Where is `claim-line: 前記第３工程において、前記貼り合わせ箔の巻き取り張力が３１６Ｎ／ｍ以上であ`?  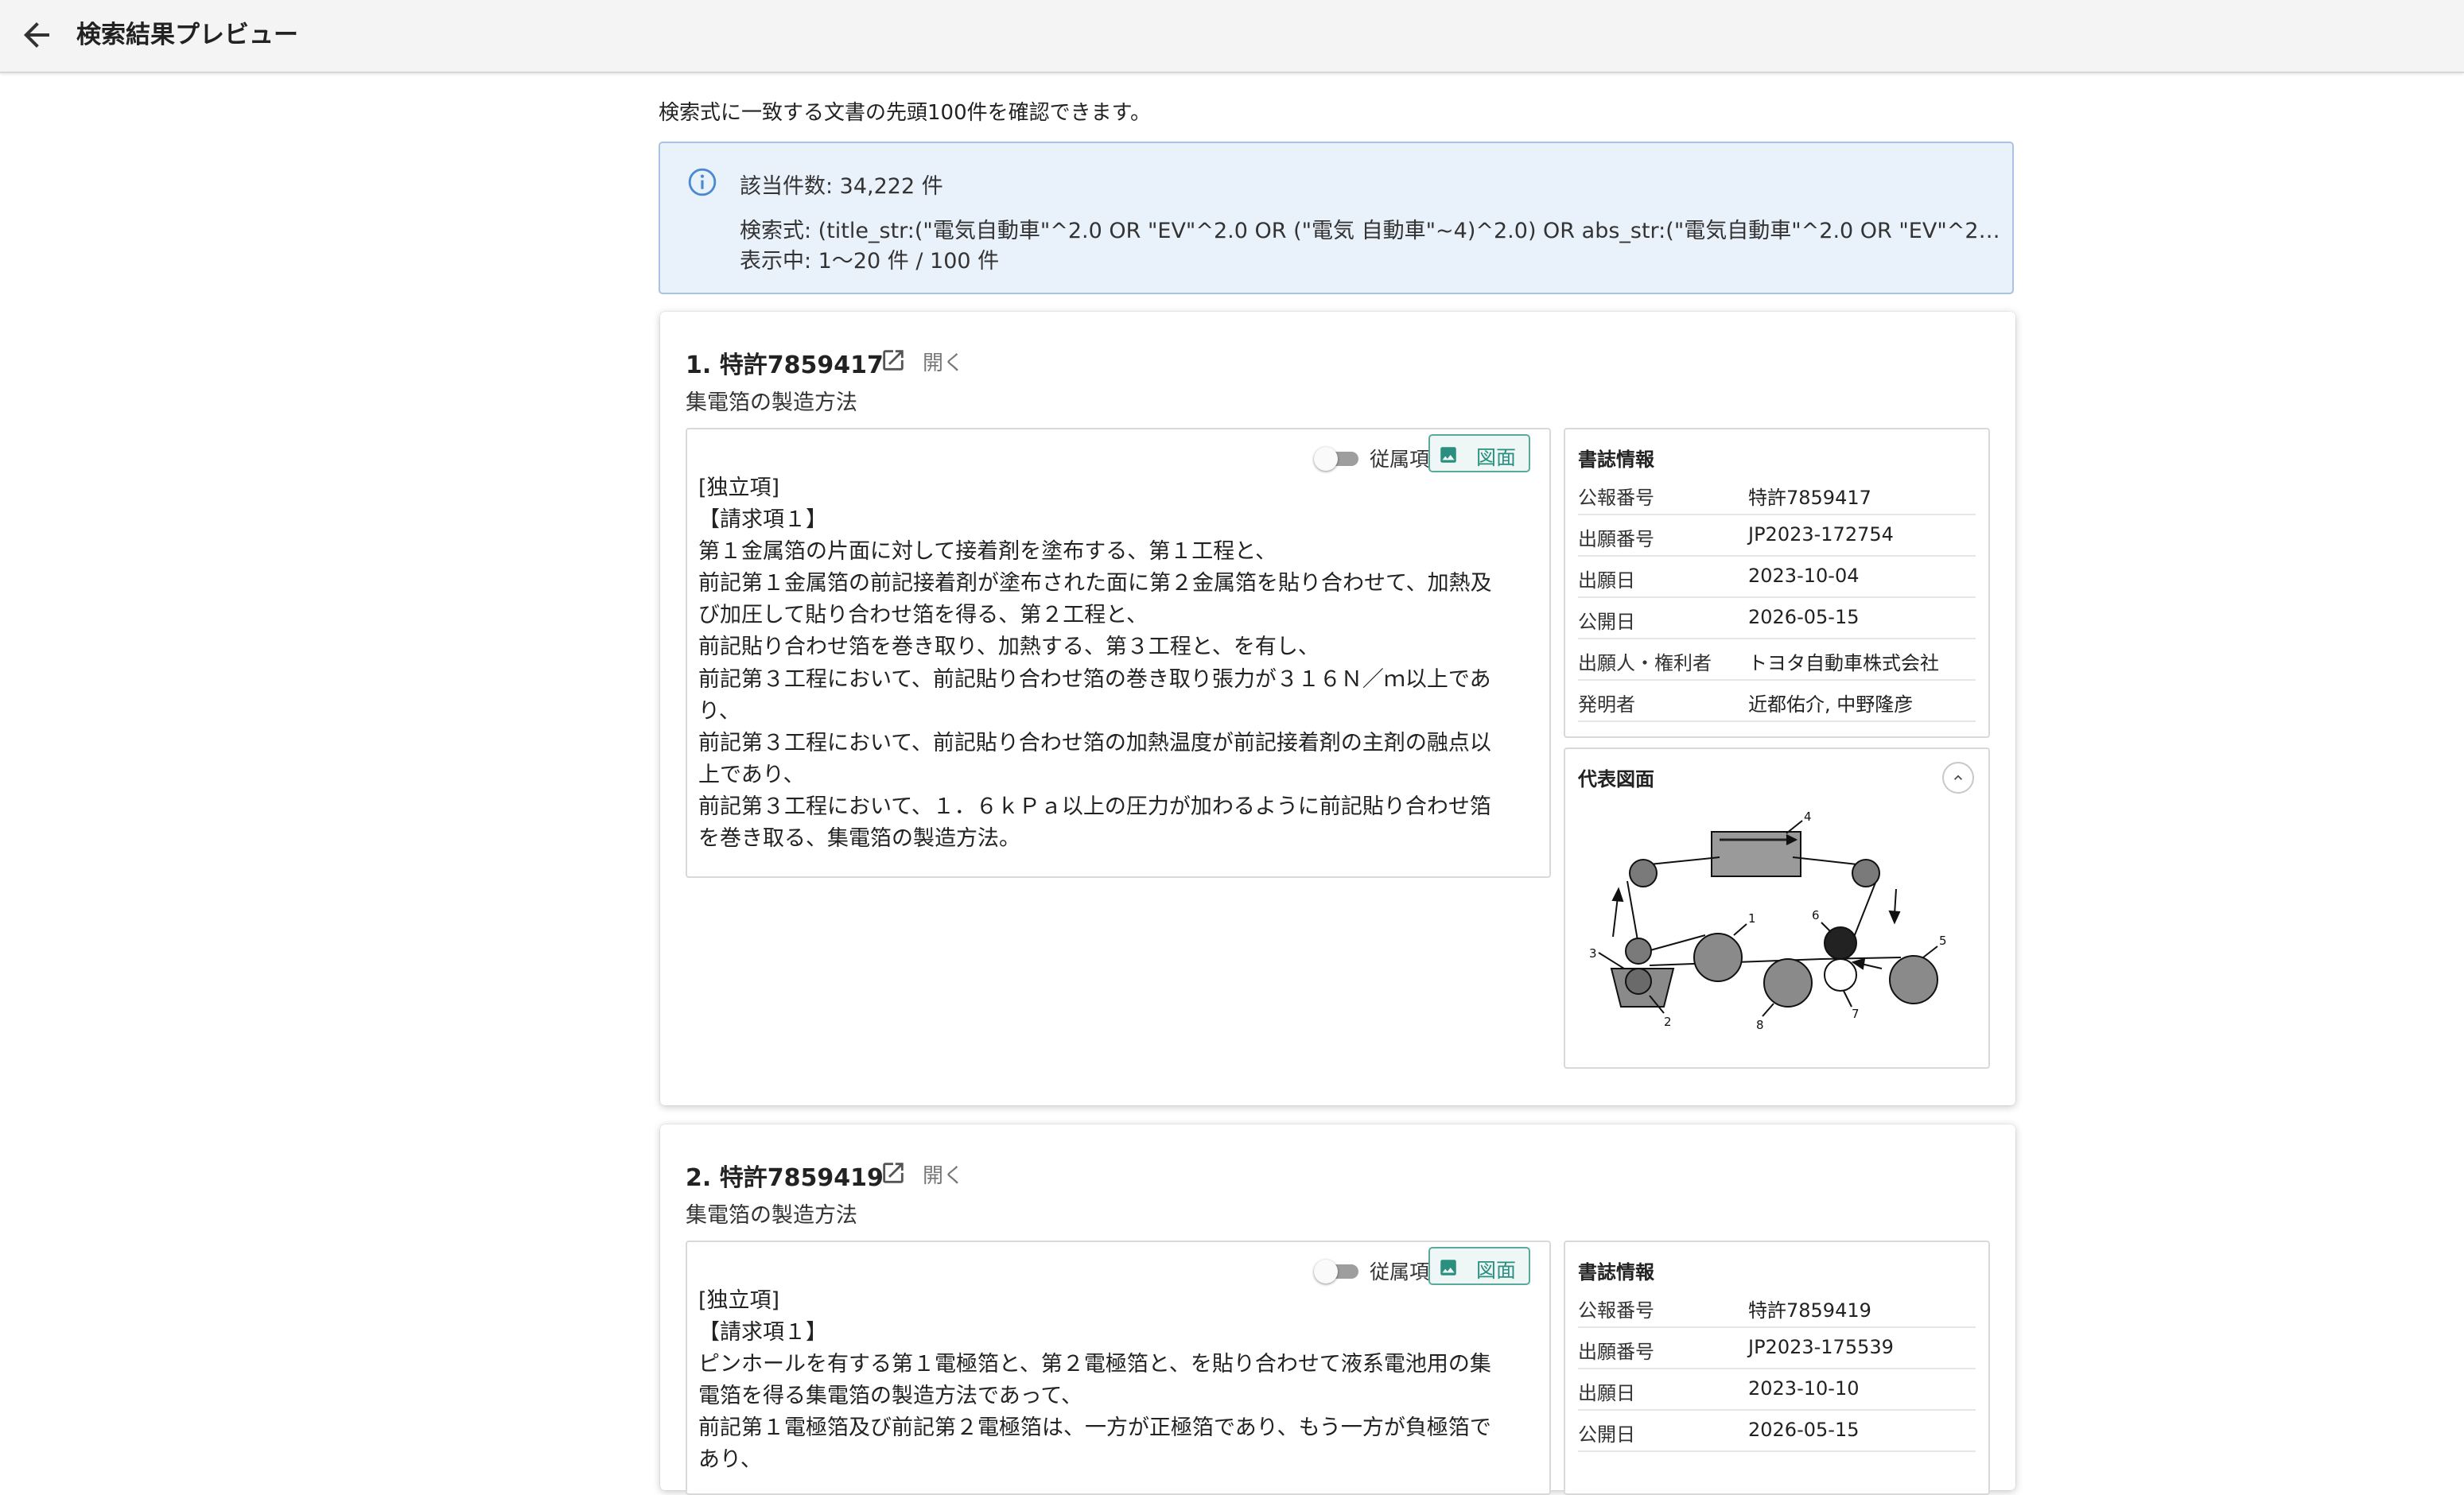 claim-line: 前記第３工程において、前記貼り合わせ箔の巻き取り張力が３１６Ｎ／ｍ以上であ is located at coordinates (1094, 679).